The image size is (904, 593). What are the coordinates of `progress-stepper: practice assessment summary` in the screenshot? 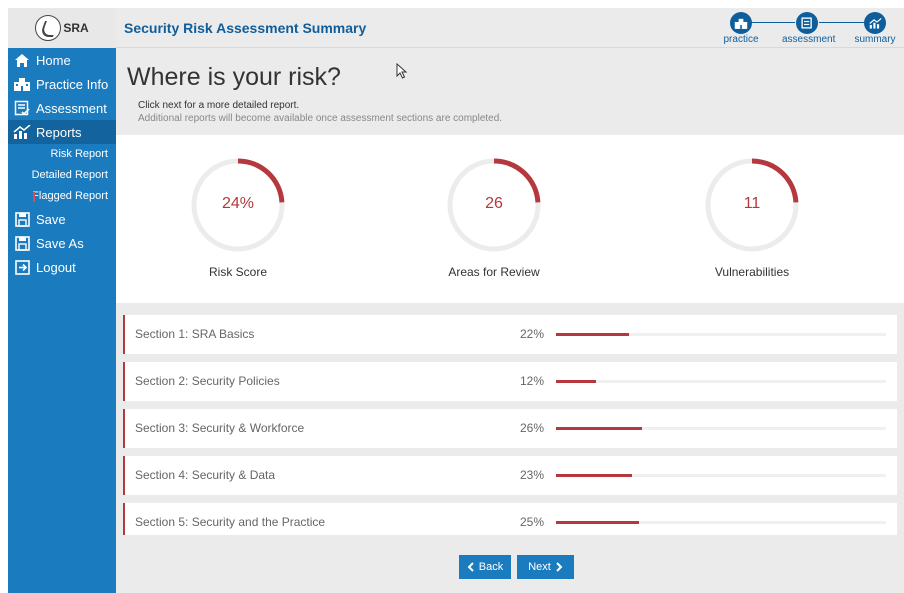 It's located at (809, 30).